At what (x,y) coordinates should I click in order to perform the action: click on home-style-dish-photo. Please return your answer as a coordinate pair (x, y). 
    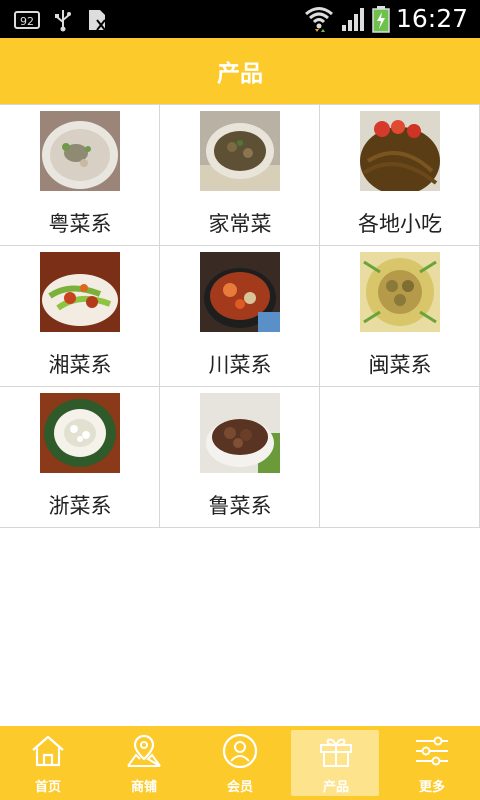
    Looking at the image, I should click on (240, 151).